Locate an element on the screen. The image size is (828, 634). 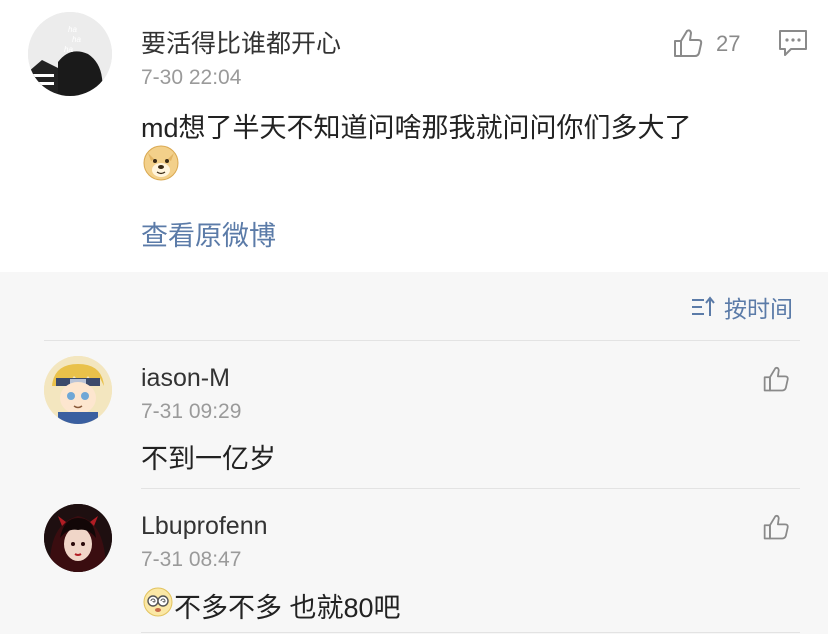
comment-button is located at coordinates (793, 43).